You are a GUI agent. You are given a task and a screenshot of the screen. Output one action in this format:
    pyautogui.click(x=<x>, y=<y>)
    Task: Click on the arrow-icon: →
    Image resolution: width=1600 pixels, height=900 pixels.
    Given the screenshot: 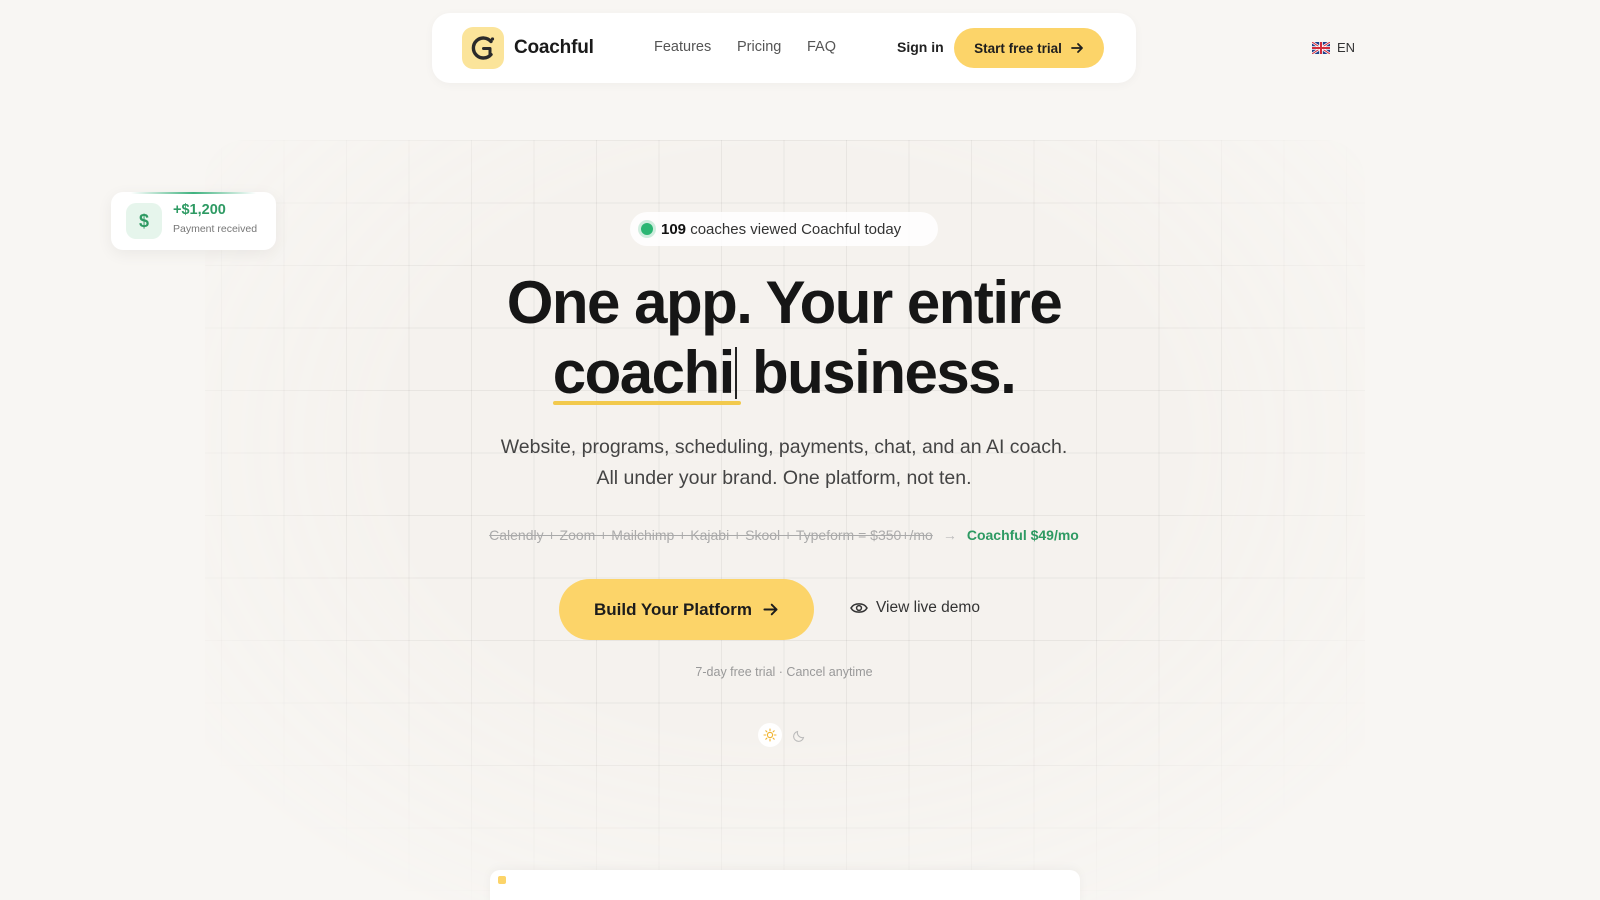 What is the action you would take?
    pyautogui.click(x=949, y=535)
    